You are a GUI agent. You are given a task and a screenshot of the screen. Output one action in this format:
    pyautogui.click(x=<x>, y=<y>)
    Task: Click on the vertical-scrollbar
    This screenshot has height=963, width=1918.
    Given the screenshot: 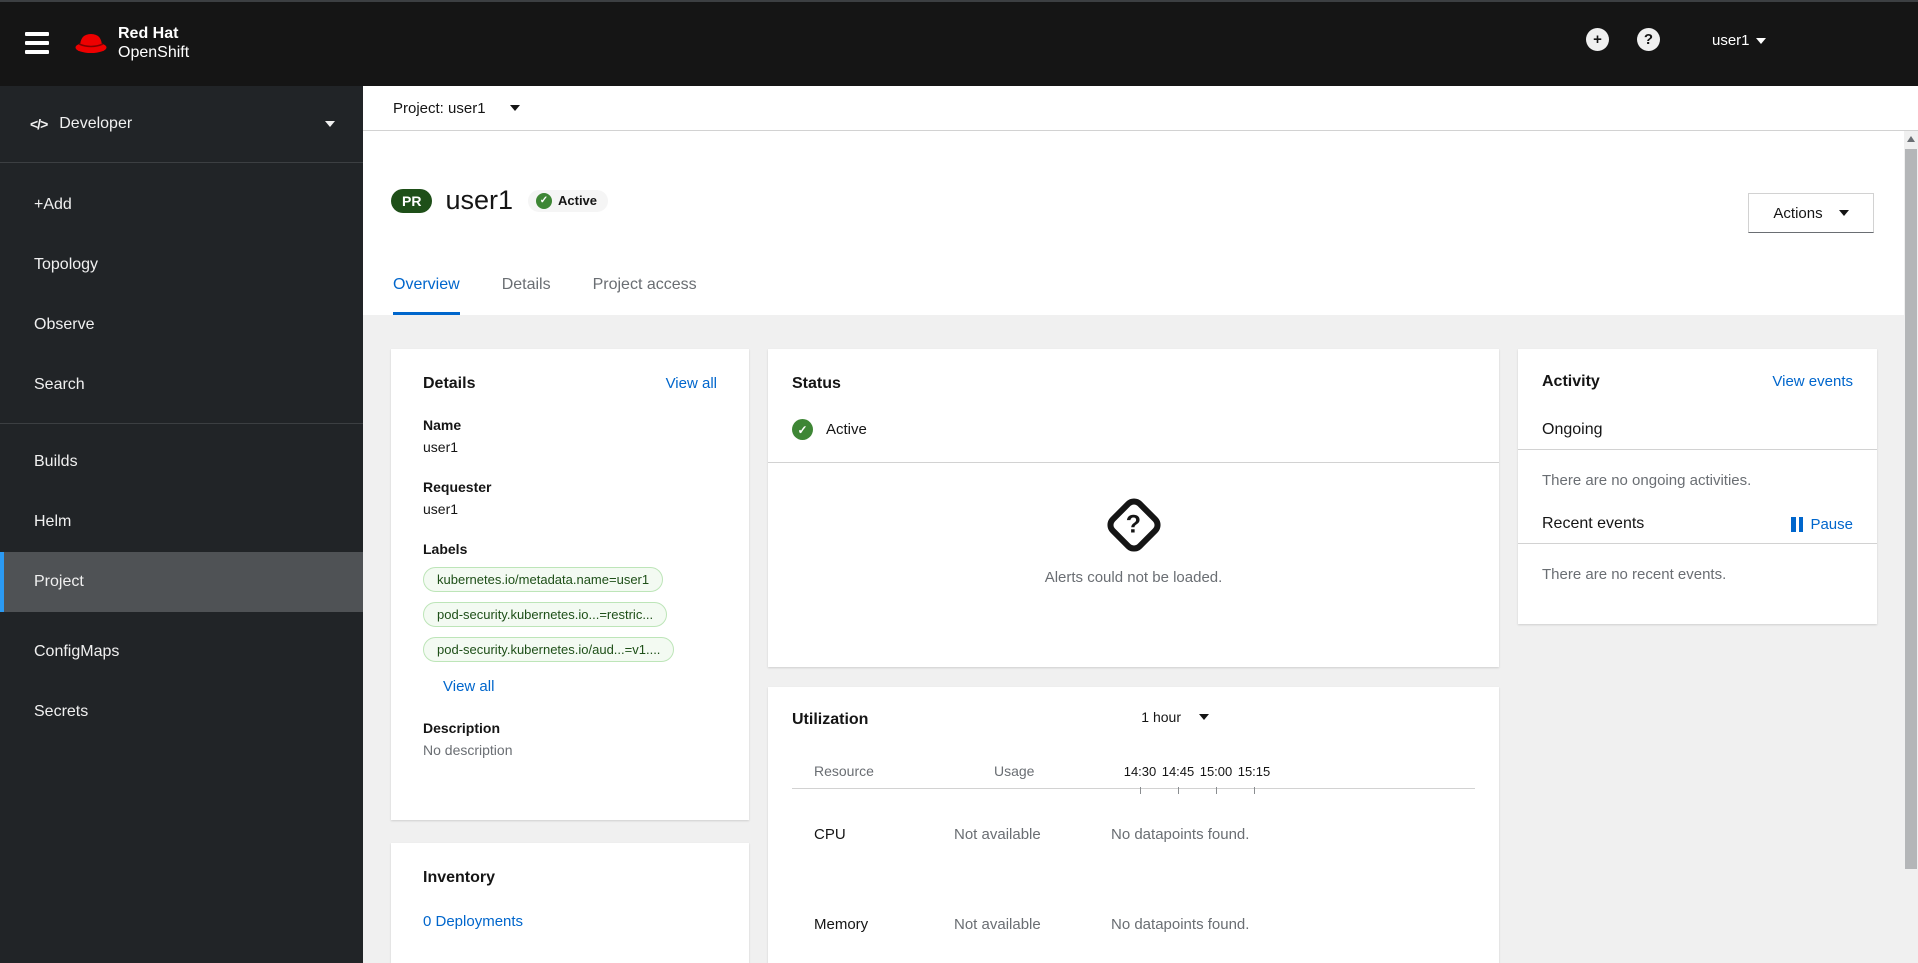 What is the action you would take?
    pyautogui.click(x=1911, y=547)
    